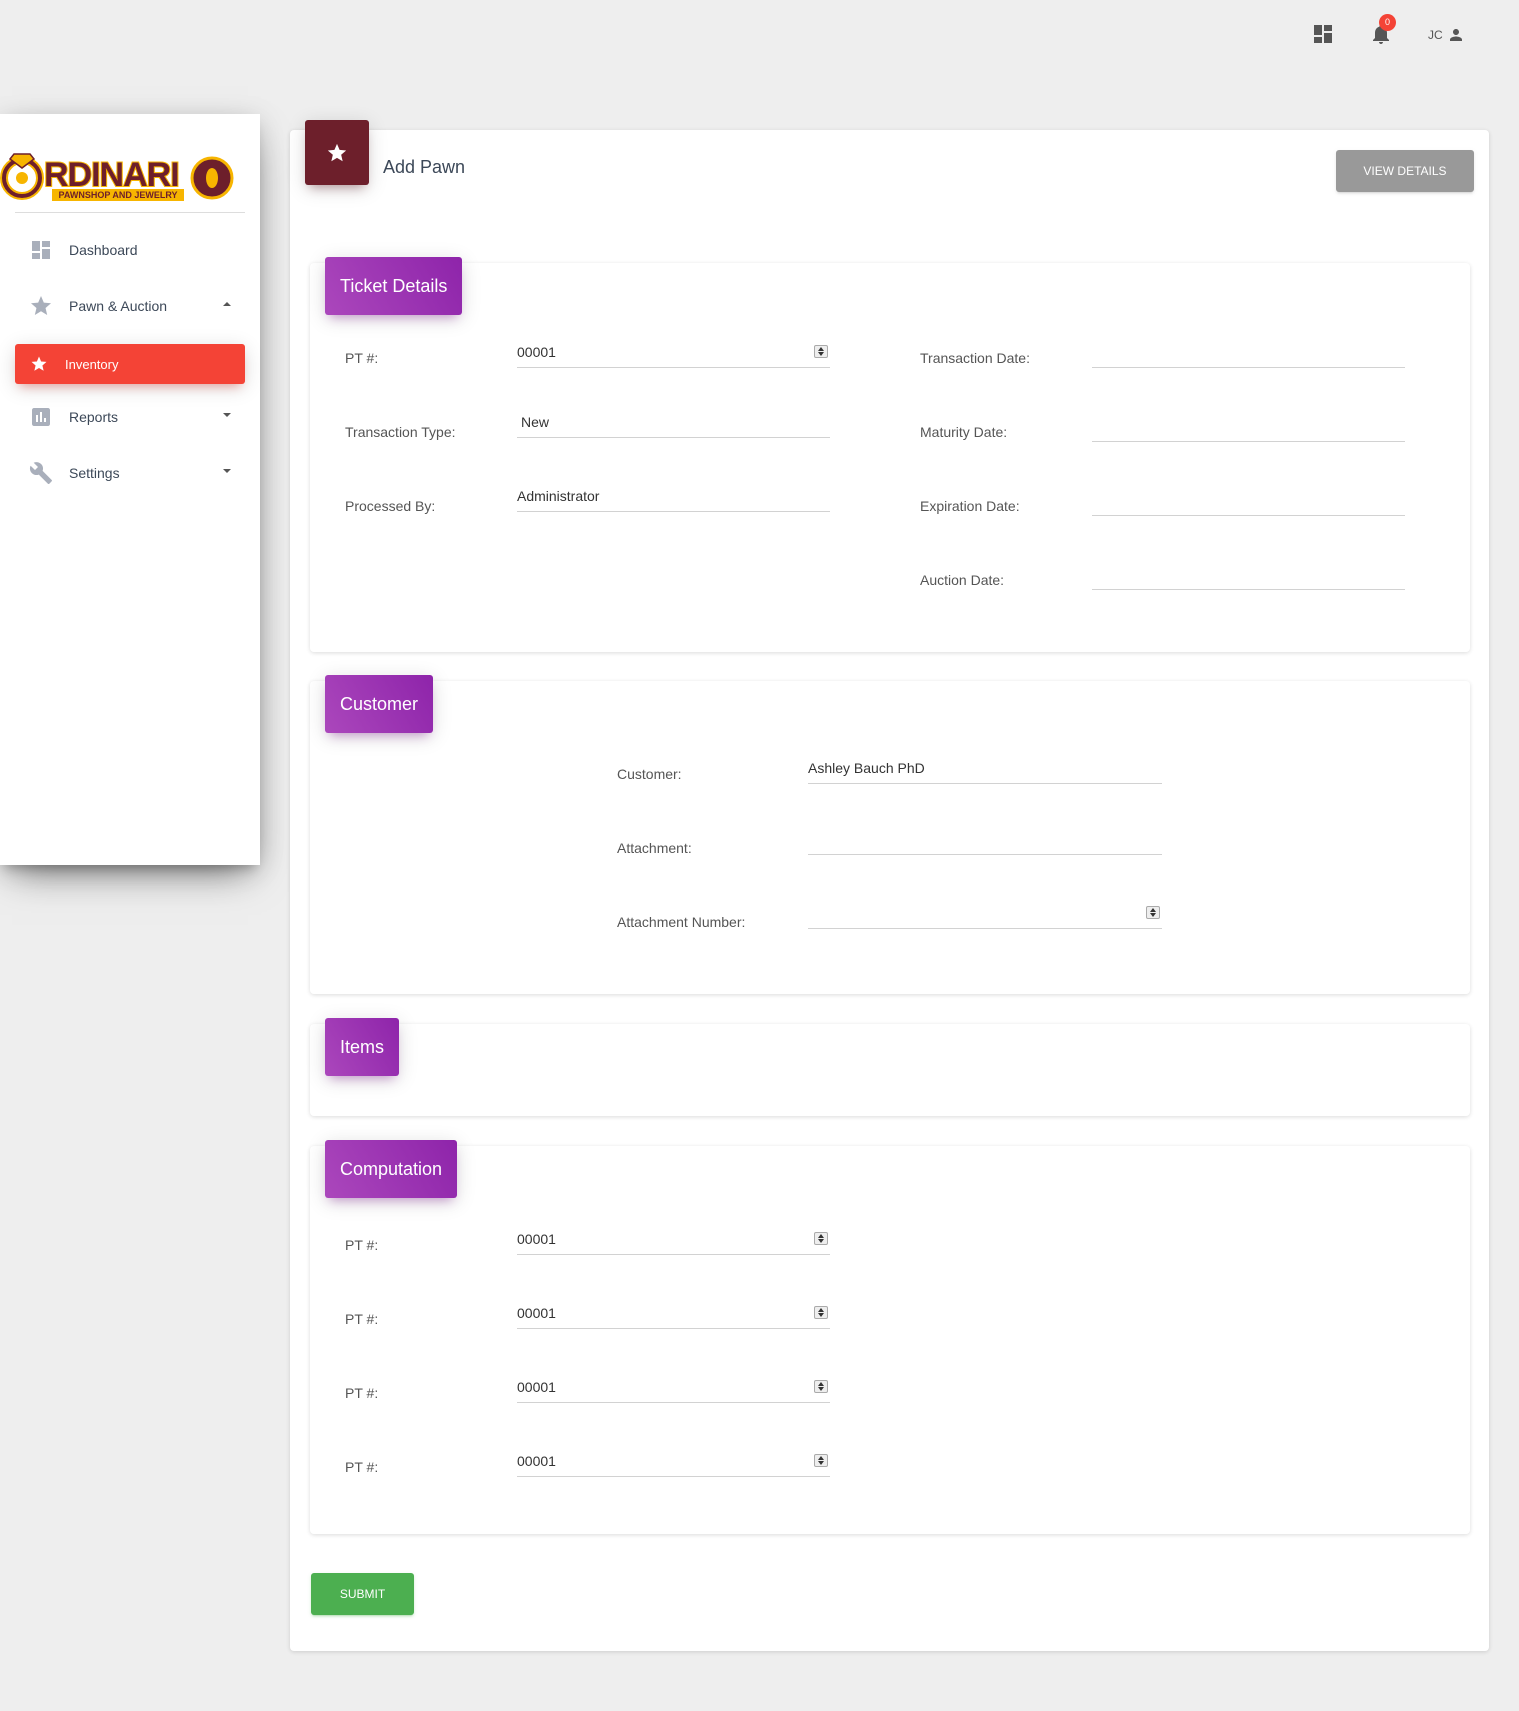 This screenshot has height=1711, width=1519. Describe the element at coordinates (536, 351) in the screenshot. I see `pt-number-value: 00001` at that location.